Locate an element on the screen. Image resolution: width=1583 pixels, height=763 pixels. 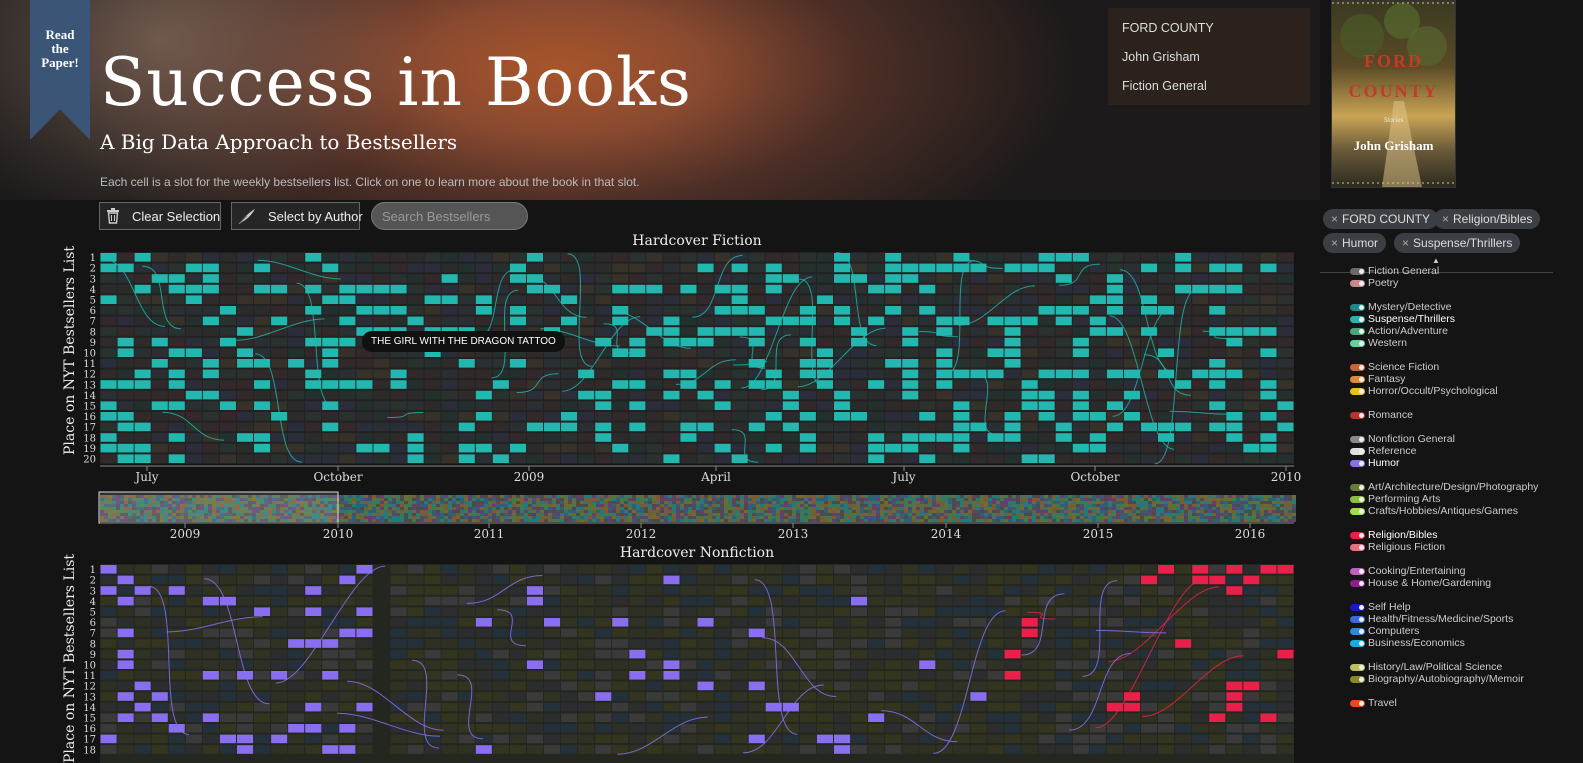
toggle-icon is located at coordinates (1357, 667).